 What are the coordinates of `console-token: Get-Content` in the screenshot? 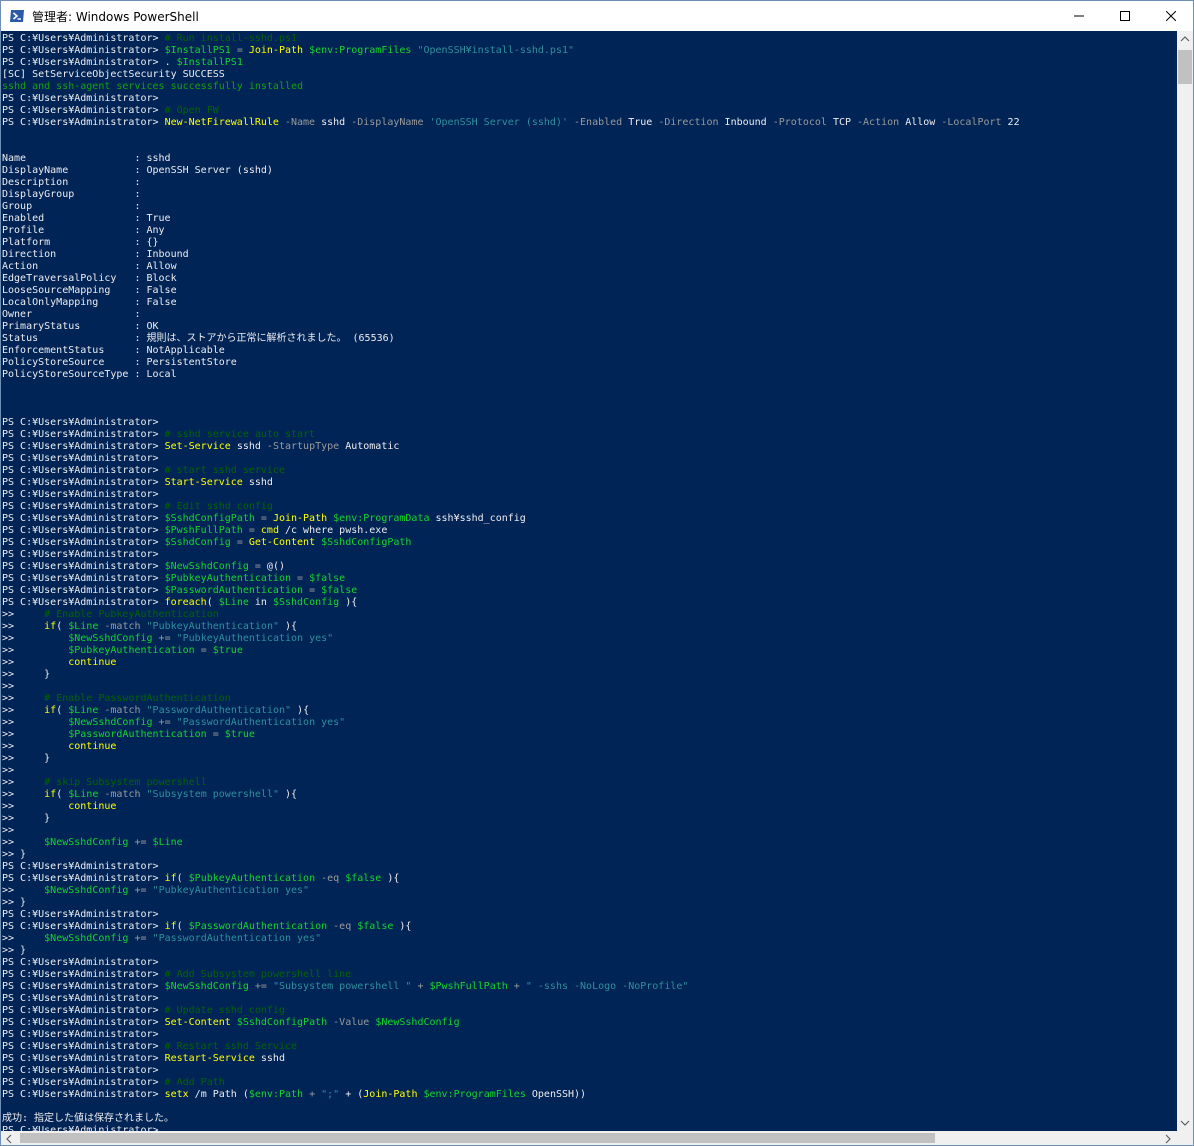 It's located at (282, 542).